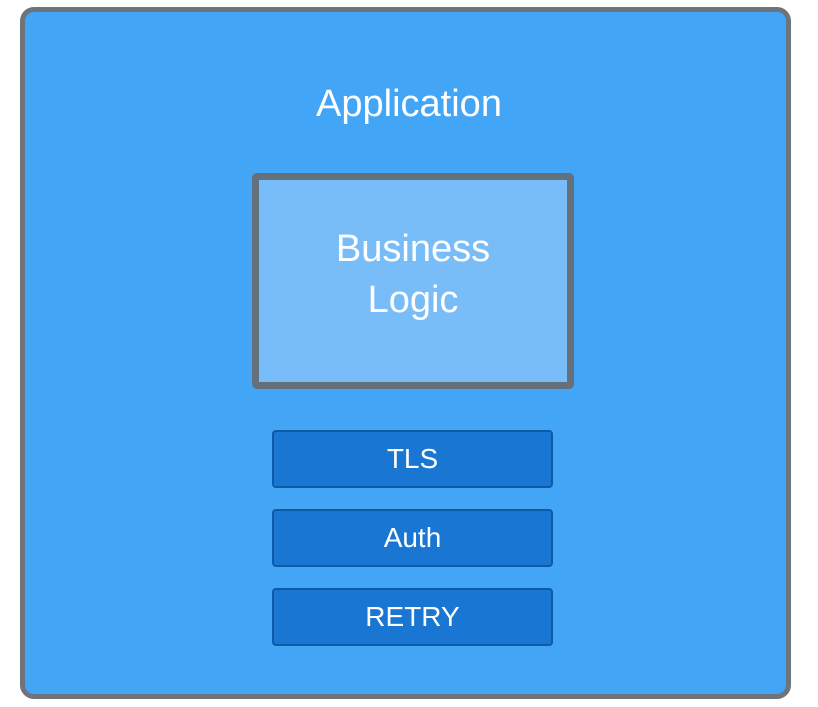 Image resolution: width=818 pixels, height=707 pixels. I want to click on business-logic-label: Business Logic, so click(413, 274).